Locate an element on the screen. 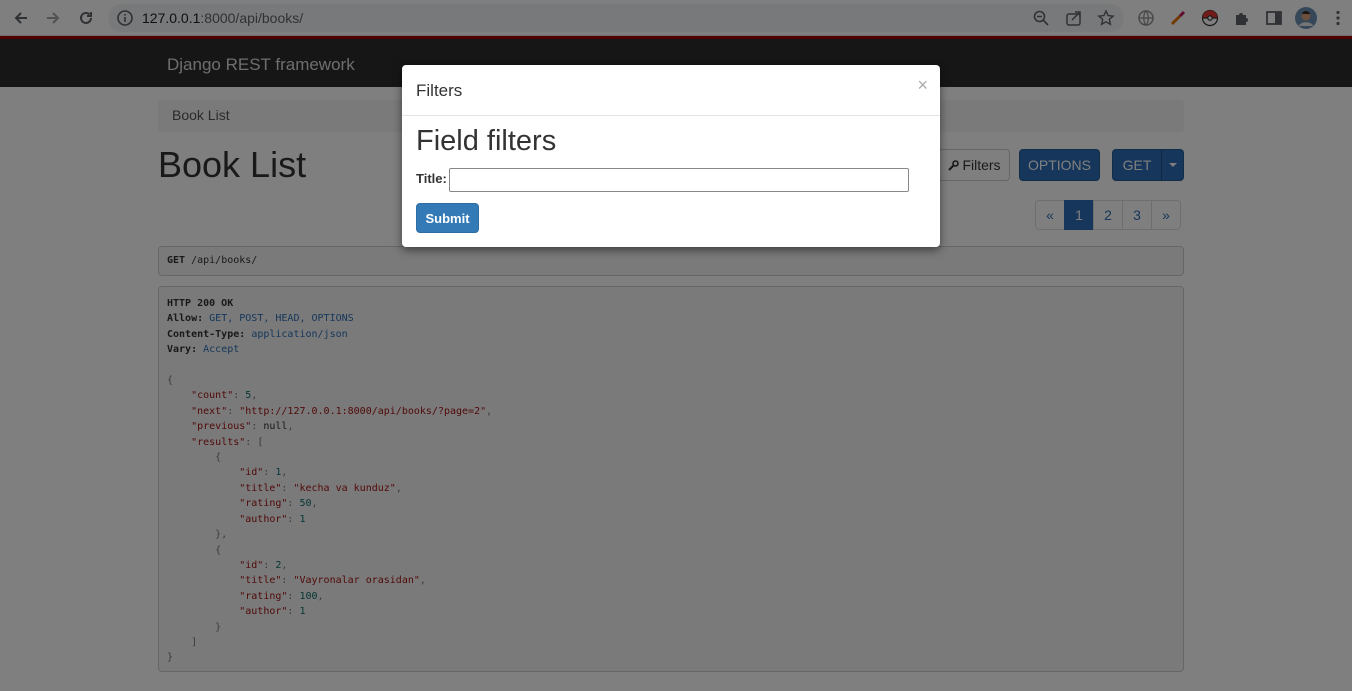  submit-button: Submit is located at coordinates (447, 218).